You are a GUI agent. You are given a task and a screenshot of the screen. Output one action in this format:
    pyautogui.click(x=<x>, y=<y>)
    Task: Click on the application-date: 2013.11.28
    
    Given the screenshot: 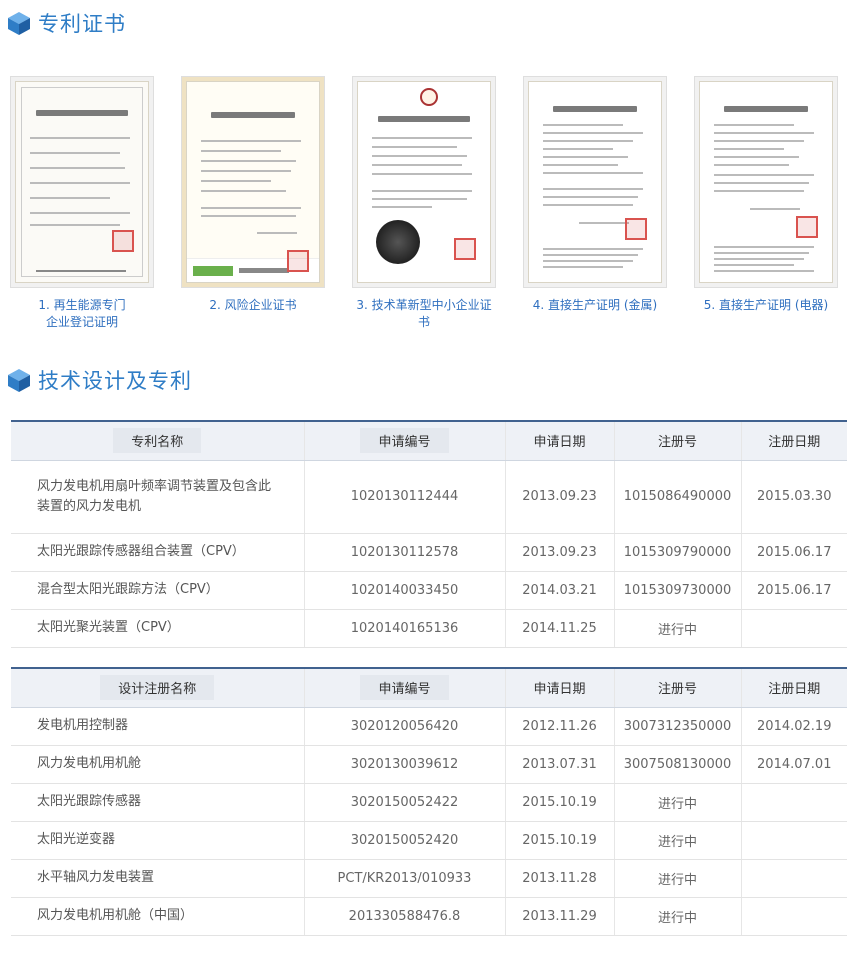 What is the action you would take?
    pyautogui.click(x=559, y=878)
    